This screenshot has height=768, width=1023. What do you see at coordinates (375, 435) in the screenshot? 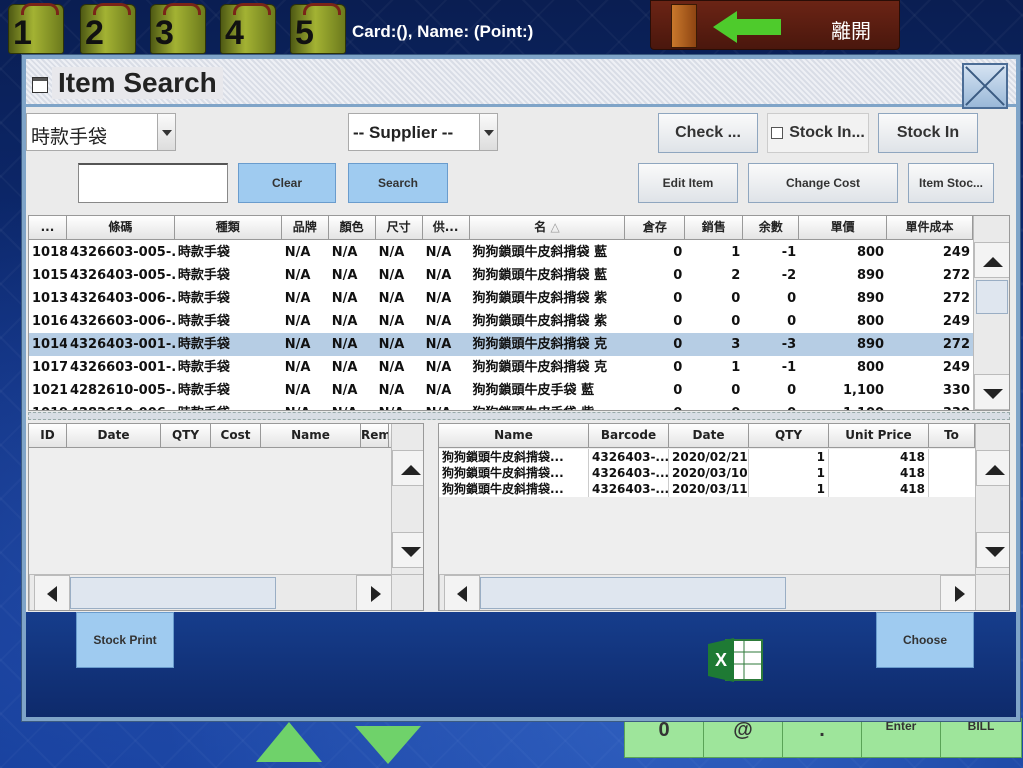
I see `col-remark: Rem` at bounding box center [375, 435].